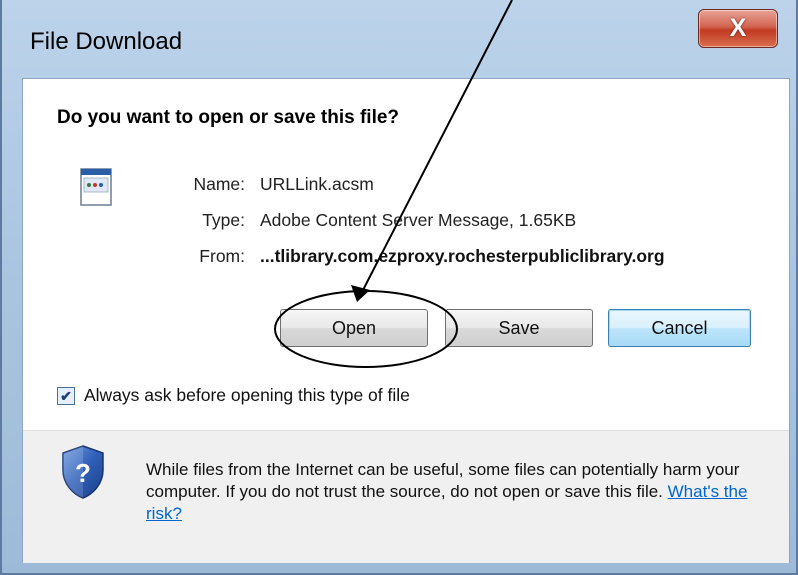 The image size is (798, 575). I want to click on file-icon, so click(96, 187).